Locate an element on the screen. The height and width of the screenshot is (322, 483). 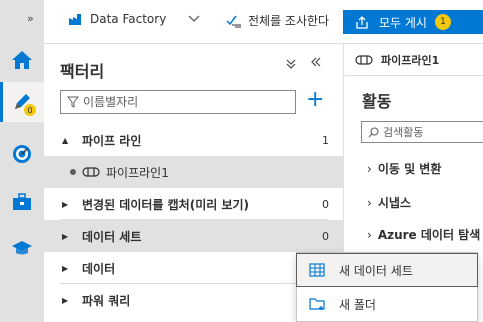
activities-title: 활동 is located at coordinates (377, 101).